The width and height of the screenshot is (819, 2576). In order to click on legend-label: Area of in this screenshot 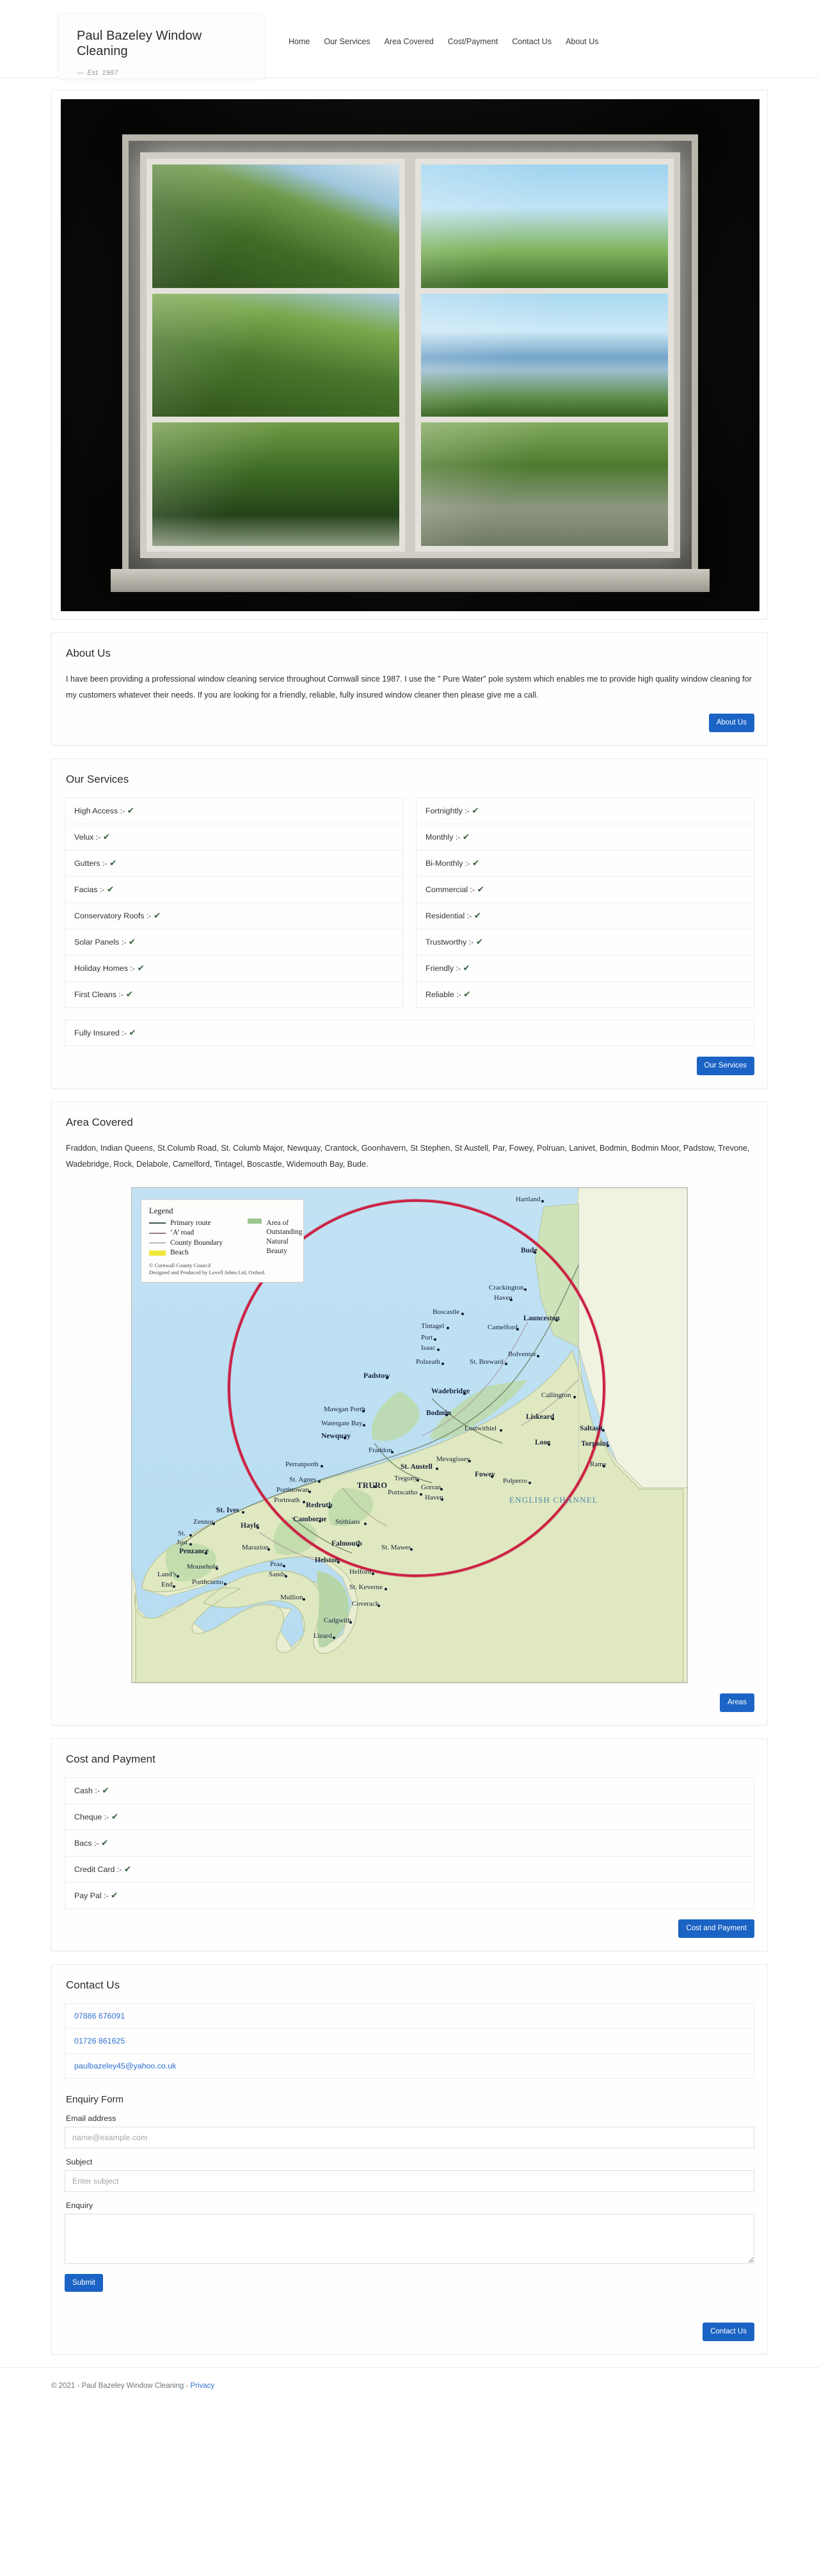, I will do `click(277, 1223)`.